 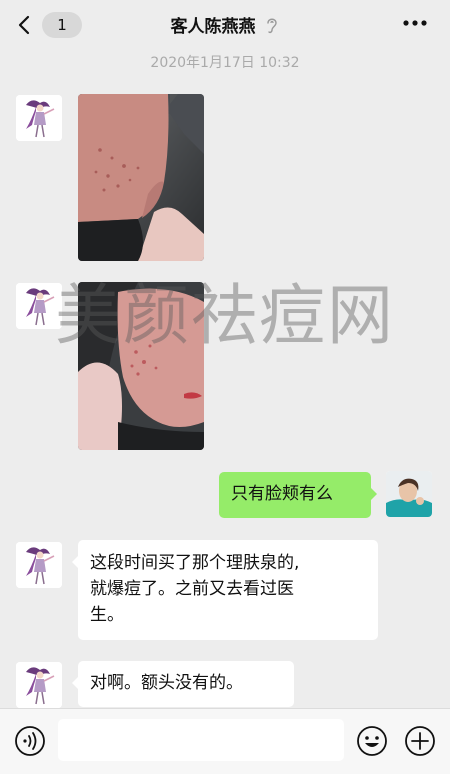 I want to click on message-text-line: 就爆痘了。之前又去看过医, so click(x=192, y=589).